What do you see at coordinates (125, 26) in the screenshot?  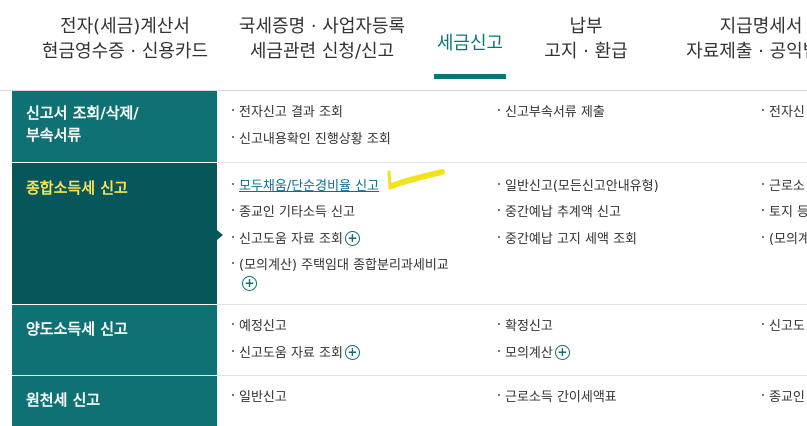 I see `tab-e-invoice-line1: 전자(세금)계산서` at bounding box center [125, 26].